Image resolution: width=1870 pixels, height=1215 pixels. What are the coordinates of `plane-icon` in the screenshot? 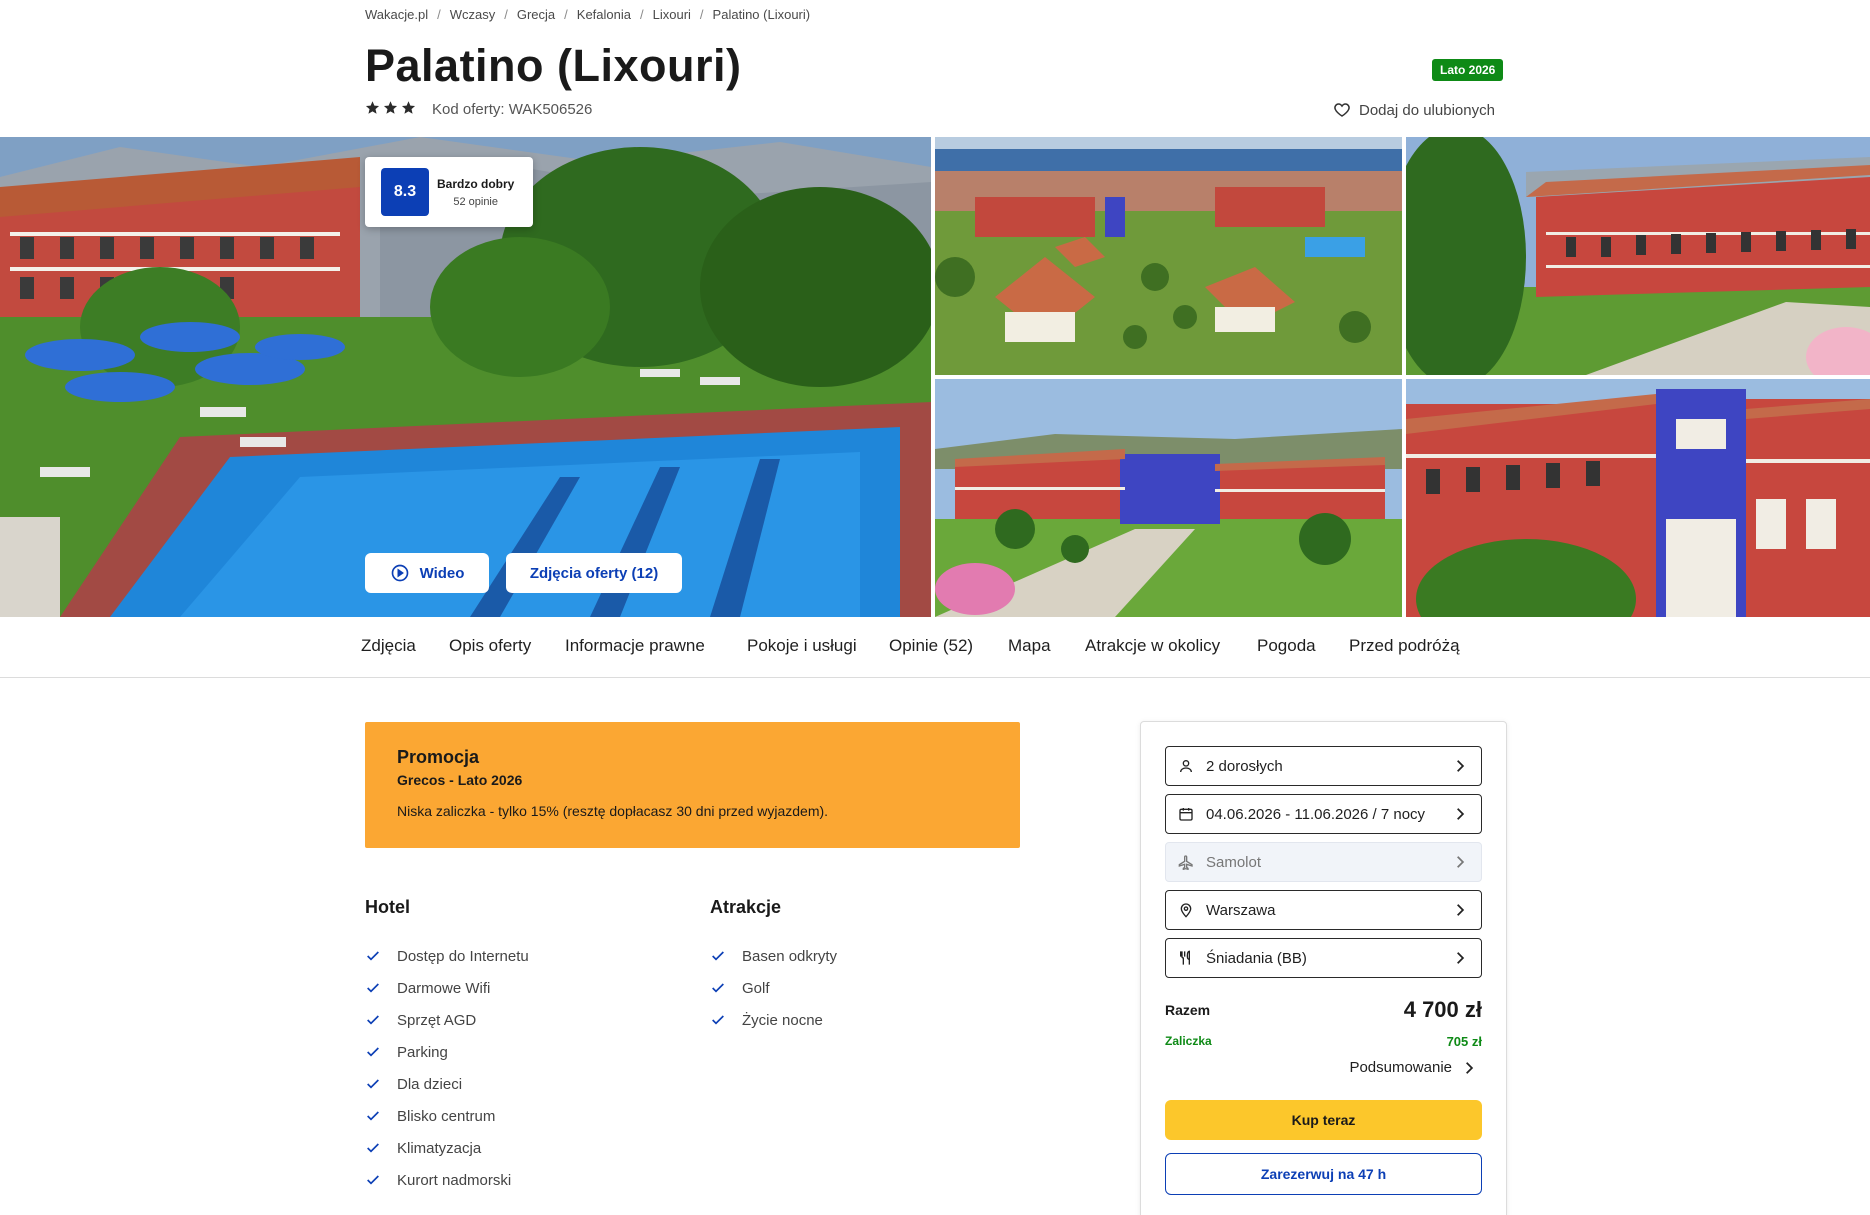 It's located at (1185, 862).